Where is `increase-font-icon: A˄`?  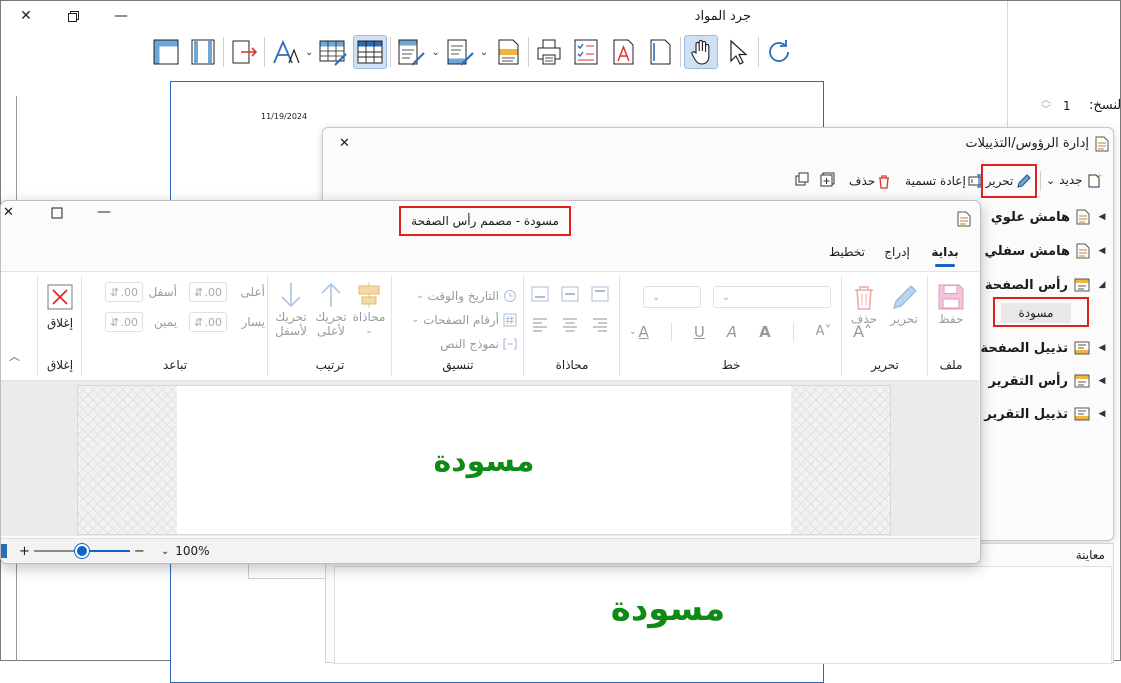
increase-font-icon: A˄ is located at coordinates (862, 331).